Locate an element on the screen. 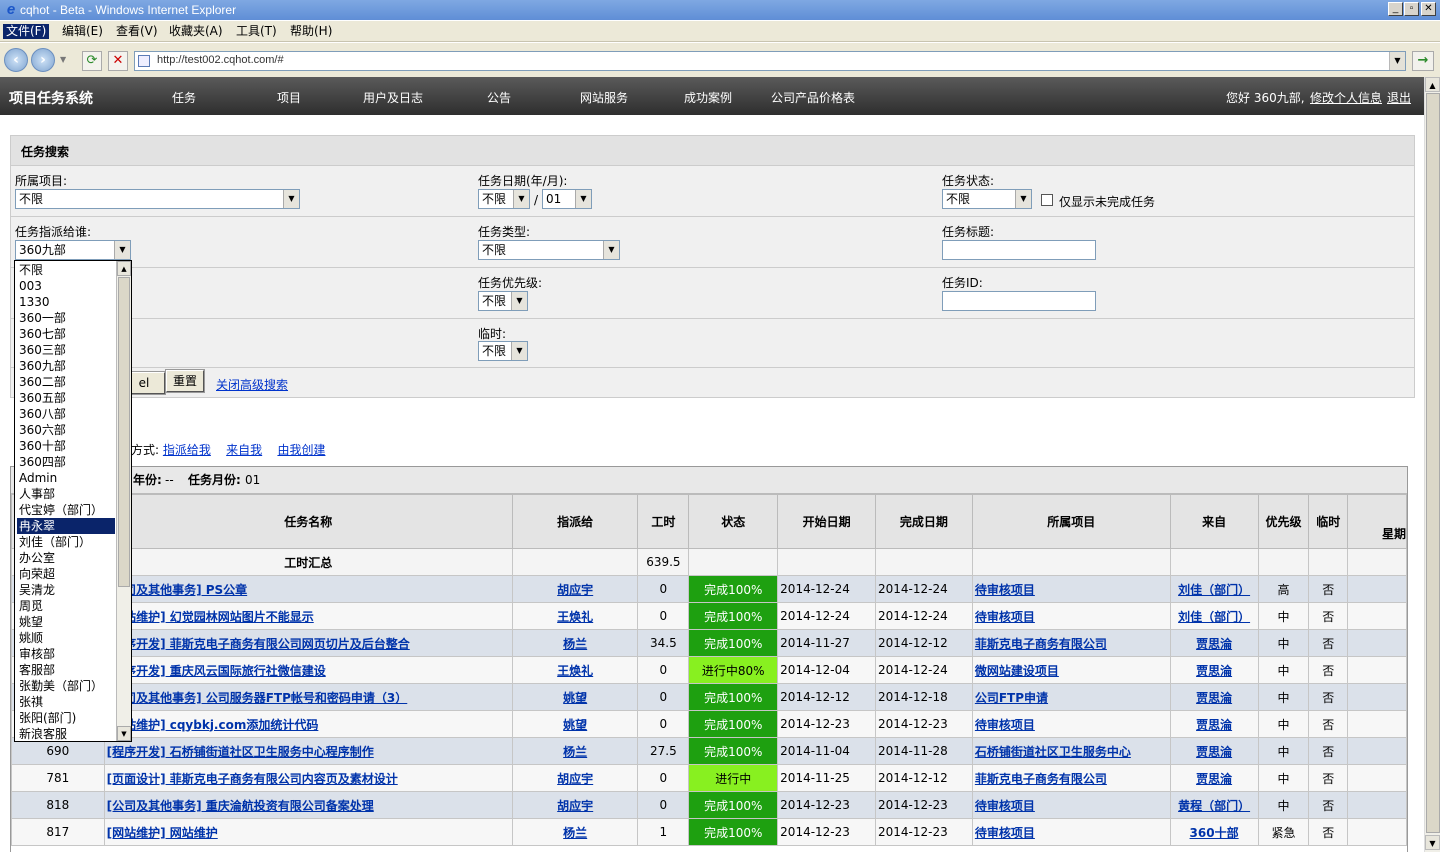  dropdown-option: 360六部 is located at coordinates (66, 430).